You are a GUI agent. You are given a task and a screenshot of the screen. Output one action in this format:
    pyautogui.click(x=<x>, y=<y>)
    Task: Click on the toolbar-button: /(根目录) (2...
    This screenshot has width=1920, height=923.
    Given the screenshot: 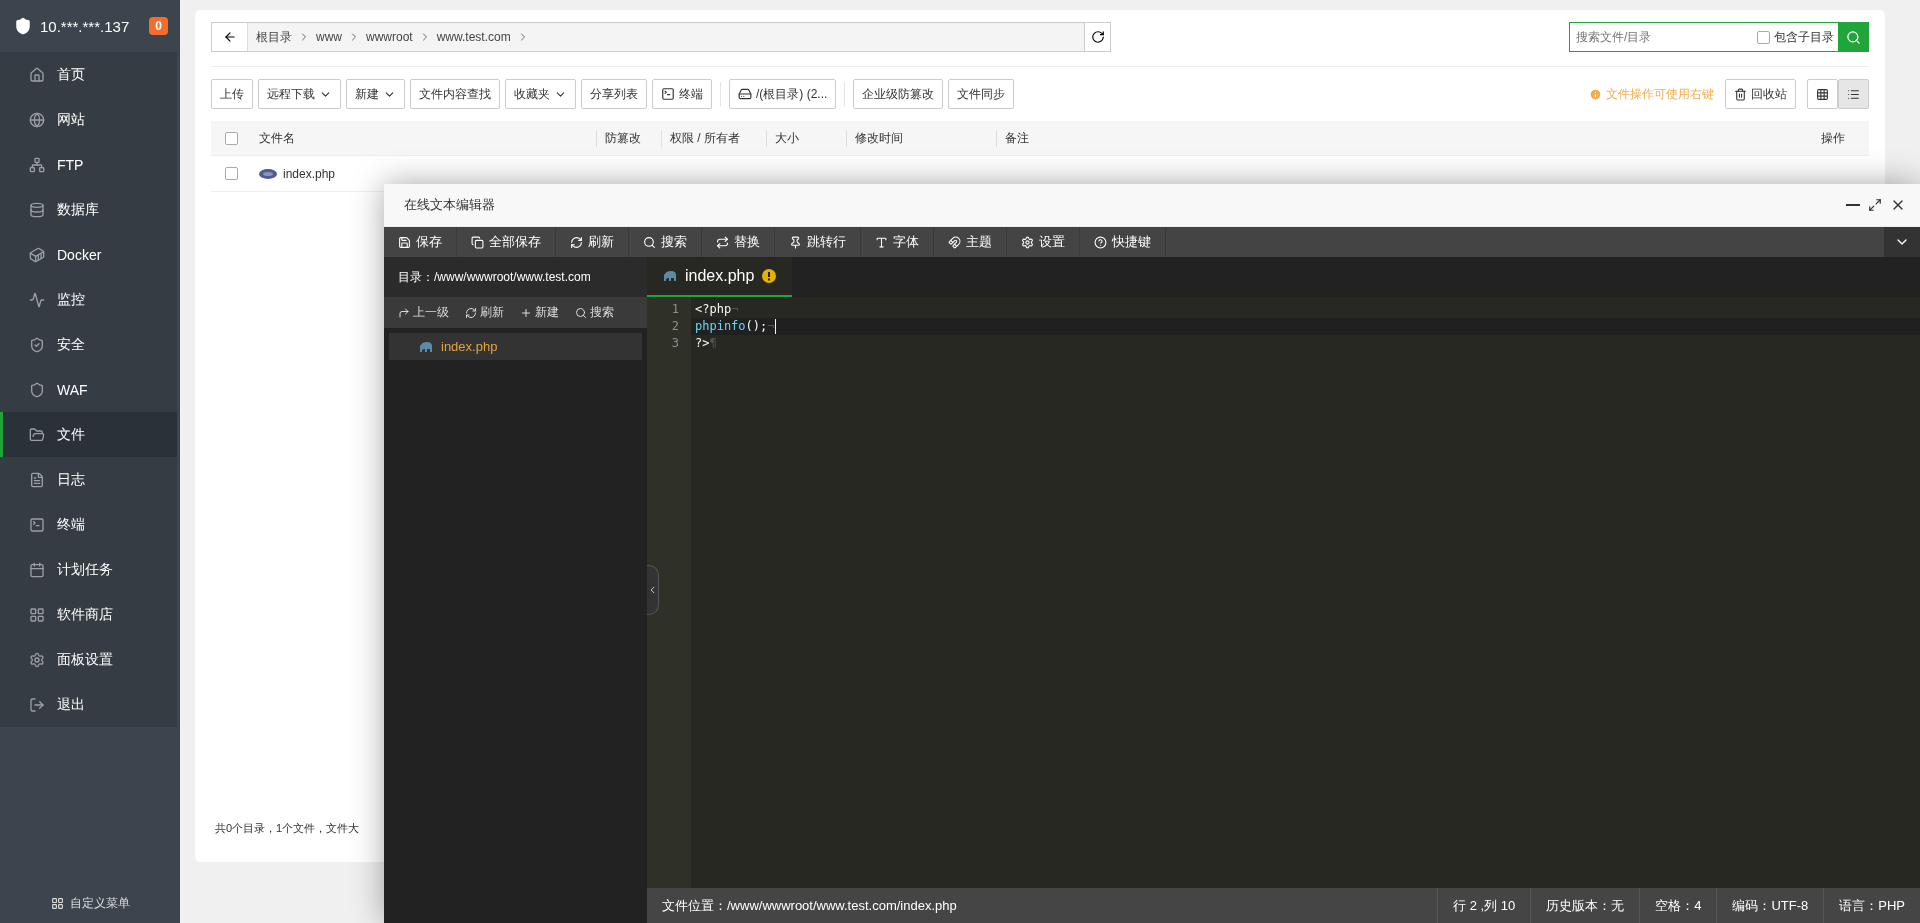 What is the action you would take?
    pyautogui.click(x=783, y=94)
    